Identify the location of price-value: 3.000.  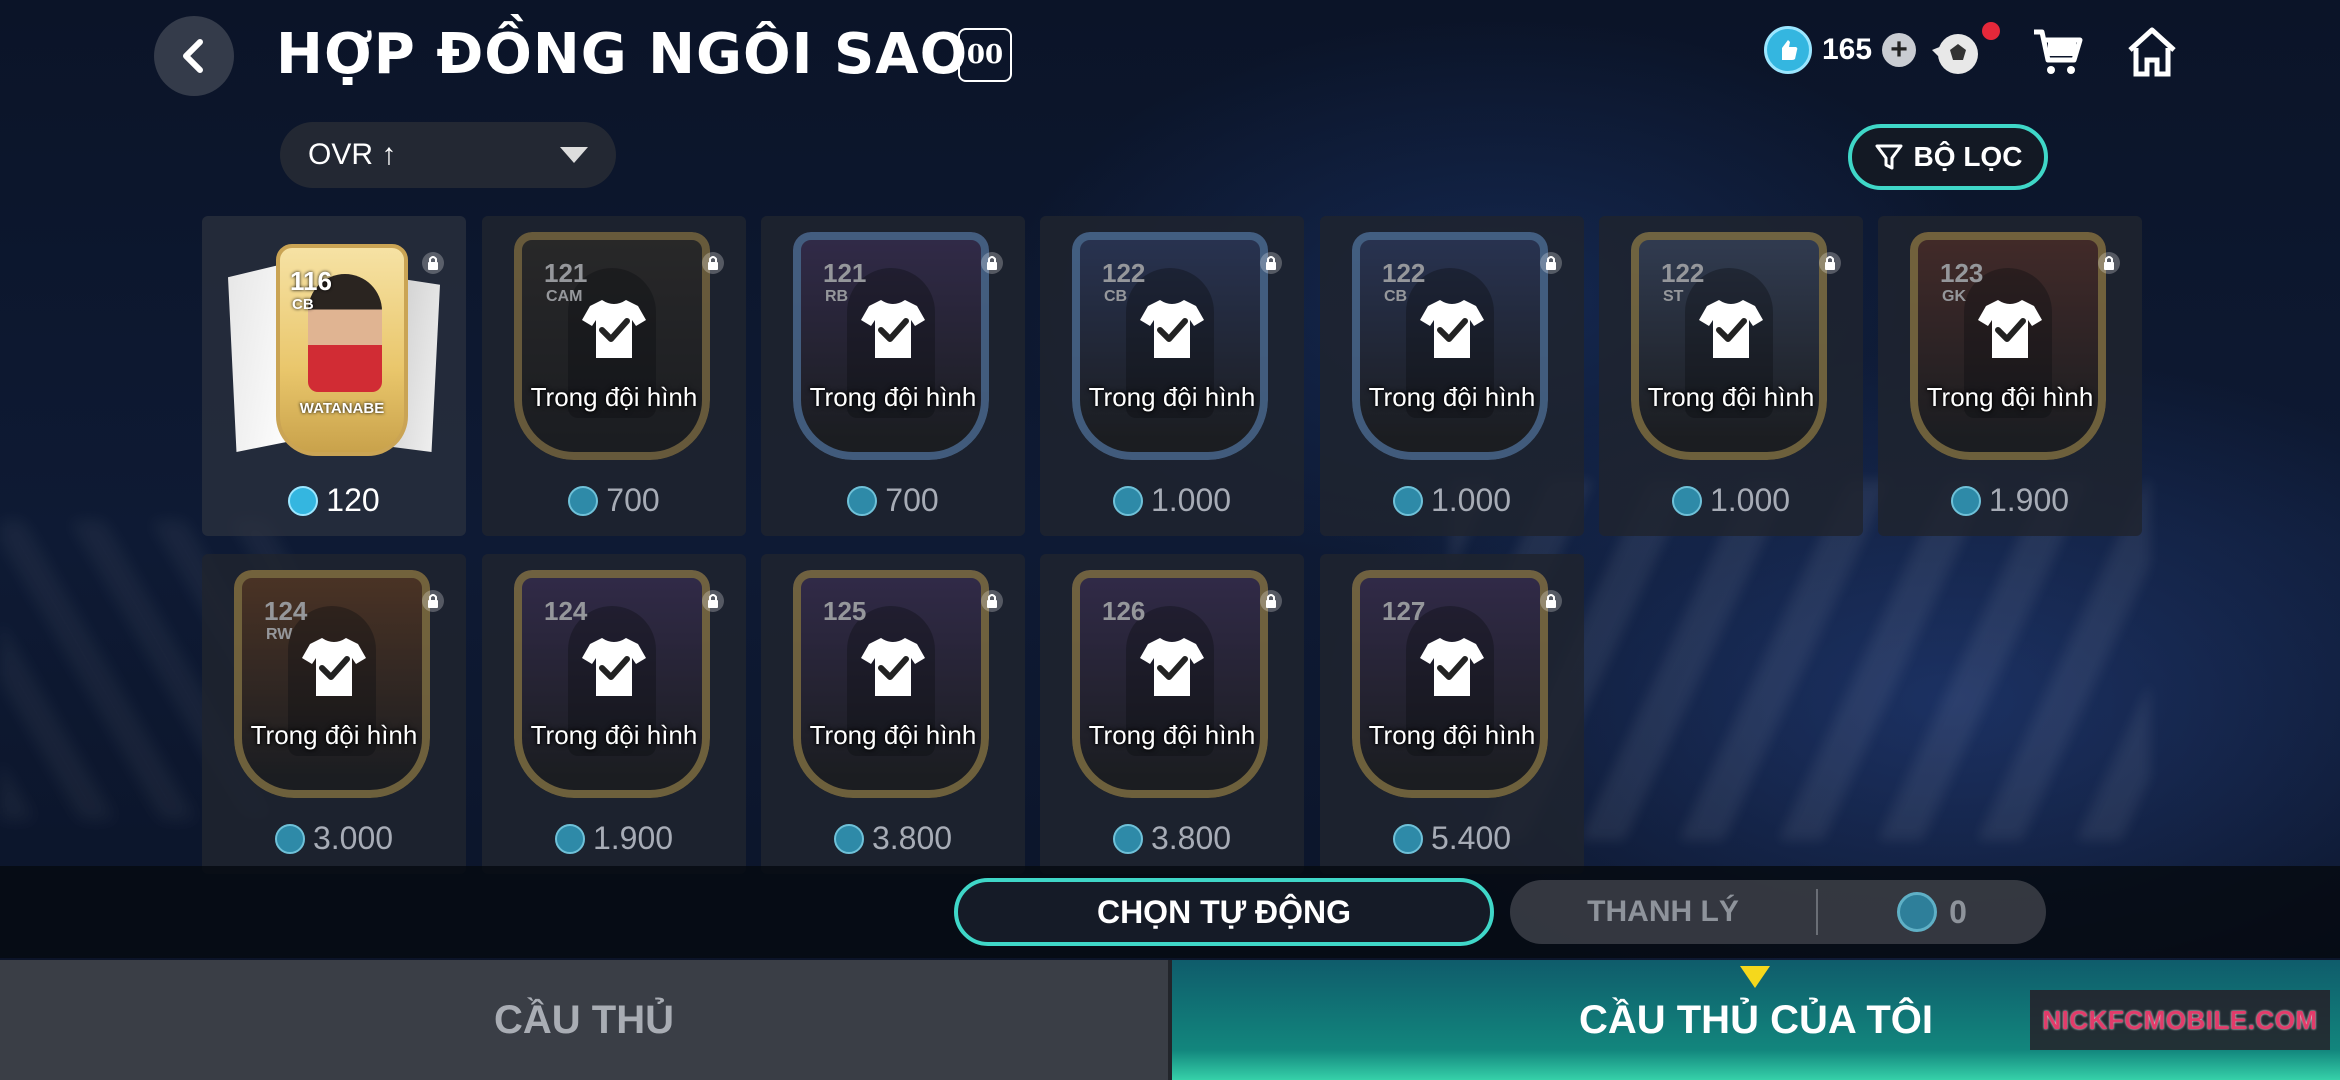
(353, 838).